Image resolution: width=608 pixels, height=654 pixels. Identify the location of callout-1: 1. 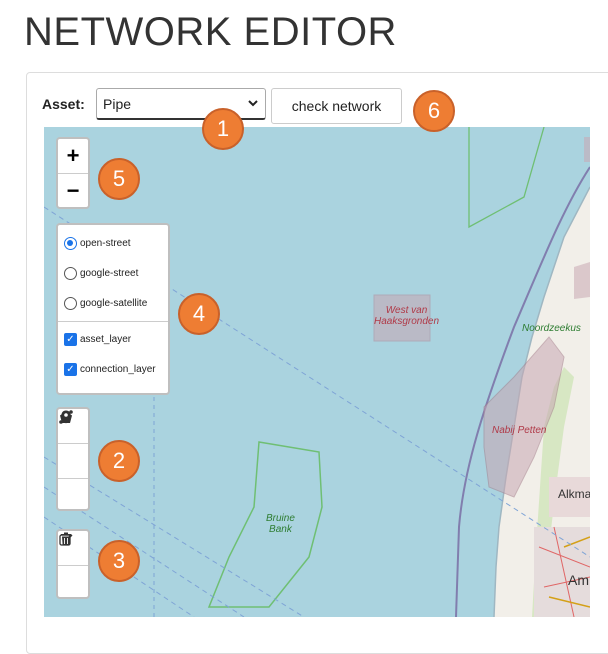
(223, 129).